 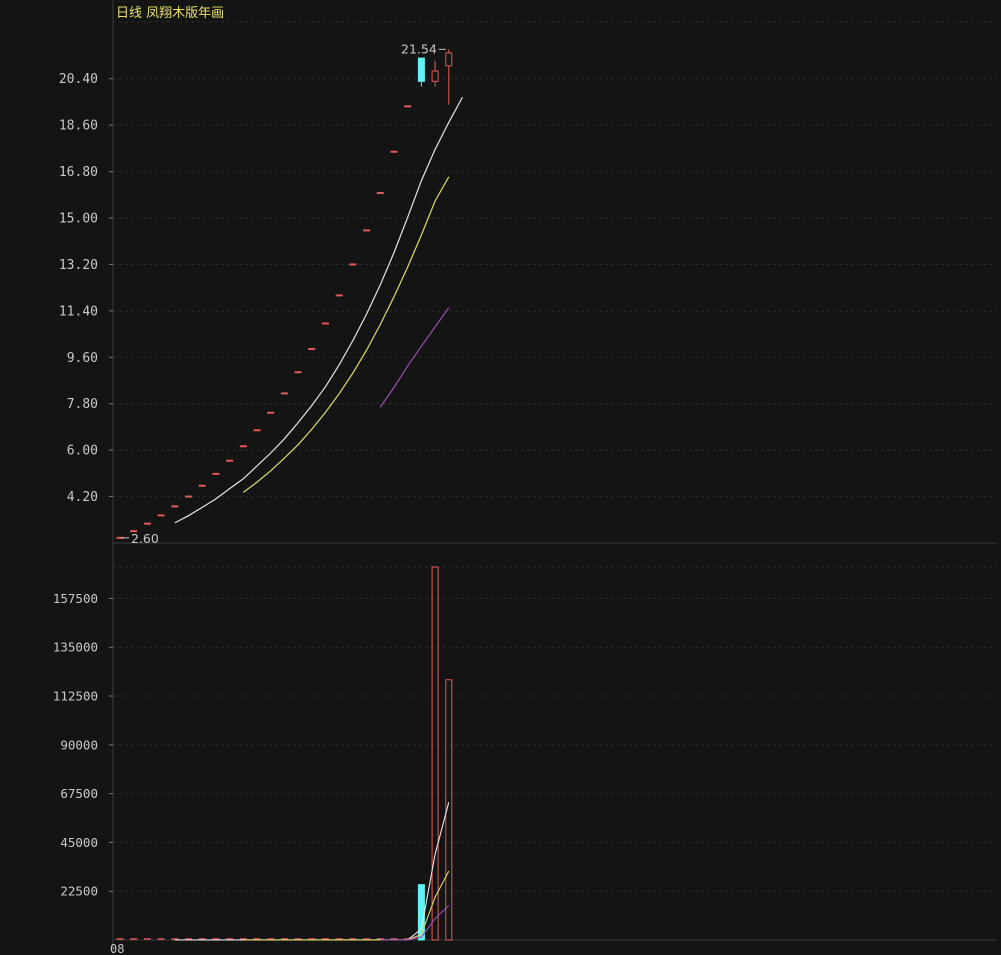 What do you see at coordinates (79, 793) in the screenshot?
I see `volume-tick-label: 67500` at bounding box center [79, 793].